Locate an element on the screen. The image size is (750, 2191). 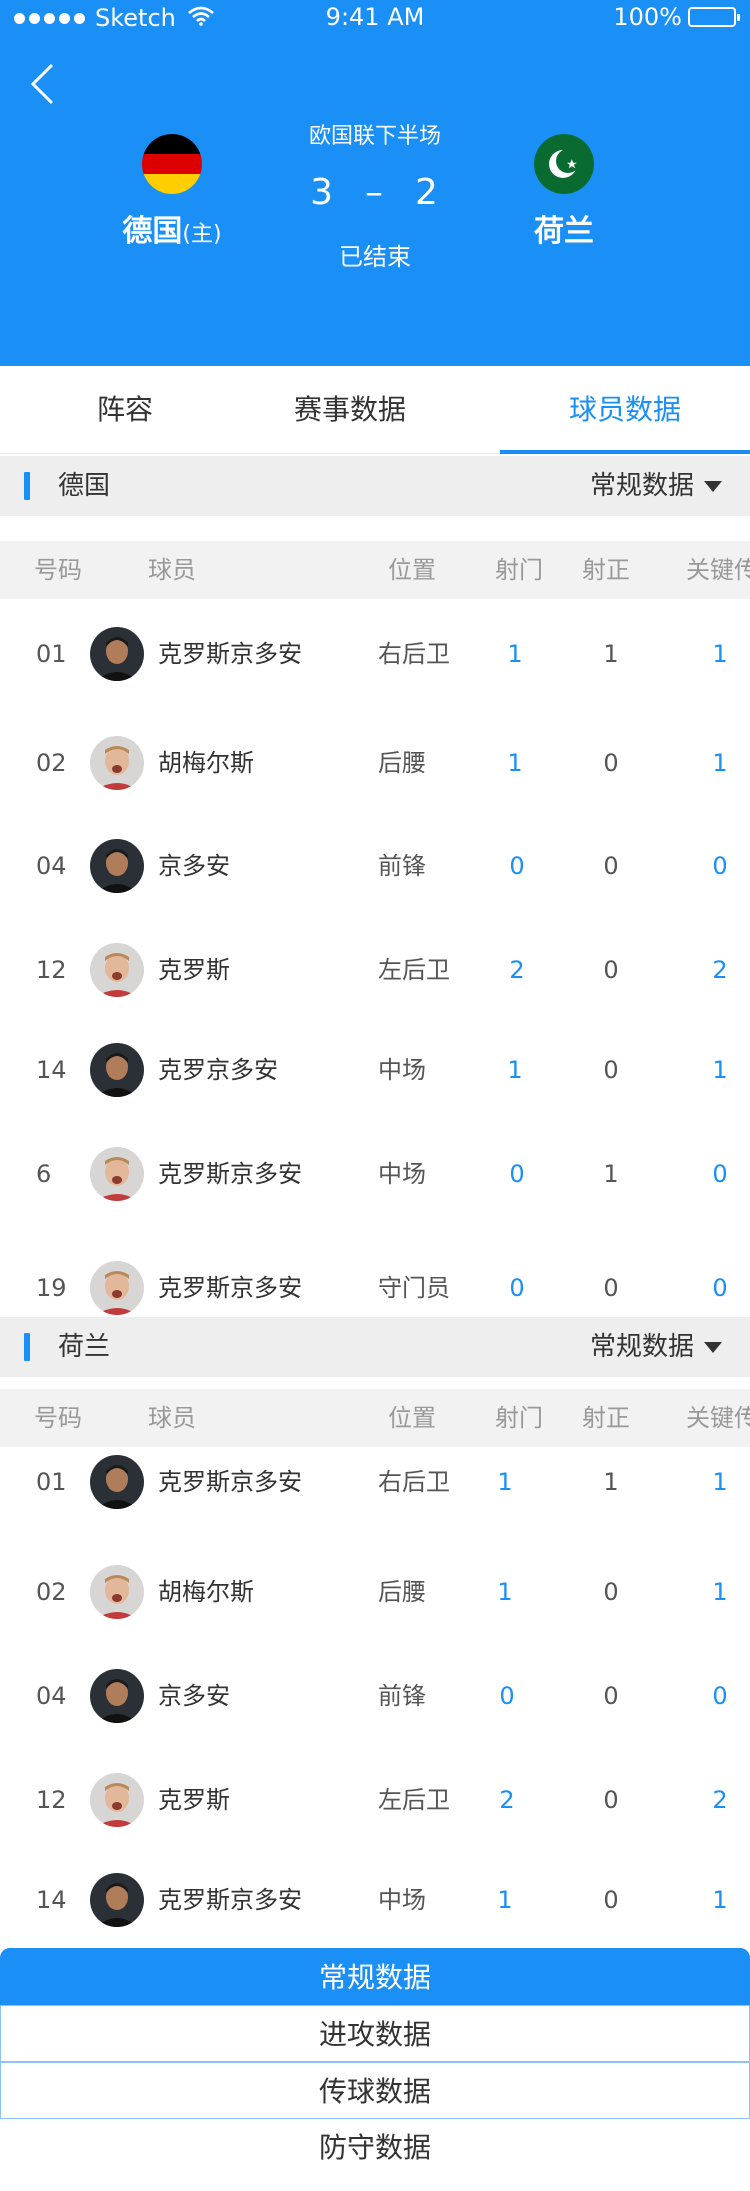
away-score: 2 is located at coordinates (427, 192).